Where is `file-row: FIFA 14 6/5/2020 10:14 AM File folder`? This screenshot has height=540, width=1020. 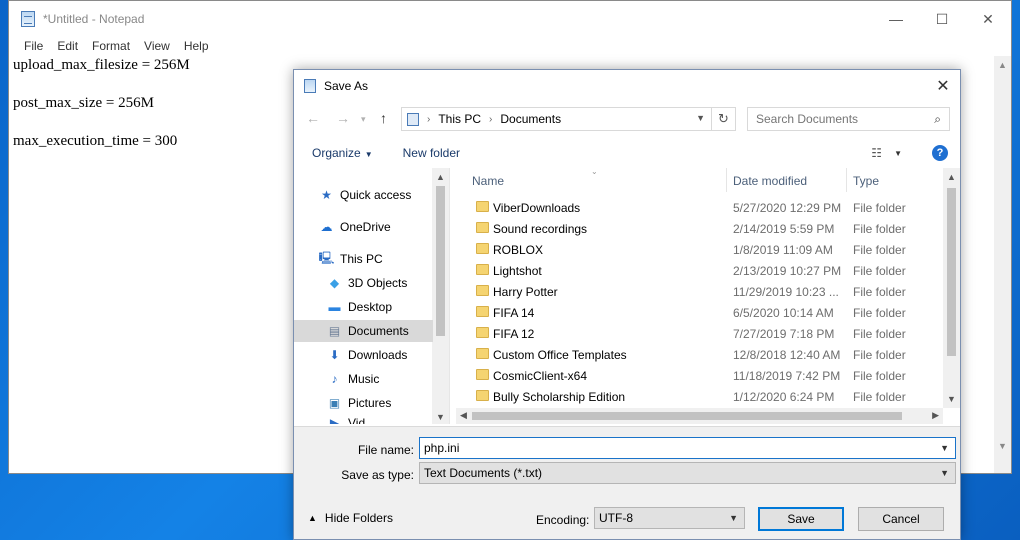
file-row: FIFA 14 6/5/2020 10:14 AM File folder is located at coordinates (699, 313).